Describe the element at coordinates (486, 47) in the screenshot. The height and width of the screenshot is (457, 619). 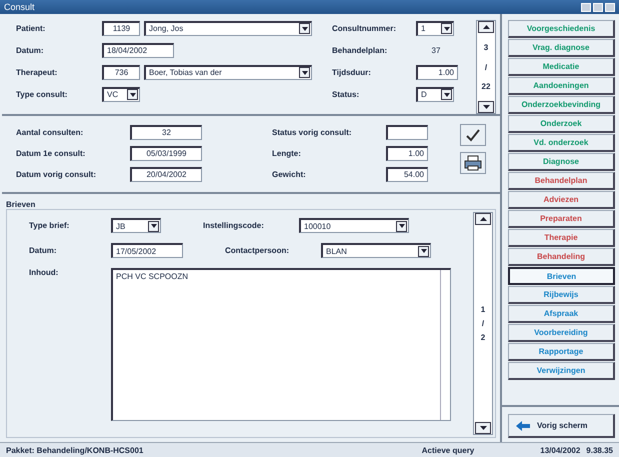
I see `page-number: 3` at that location.